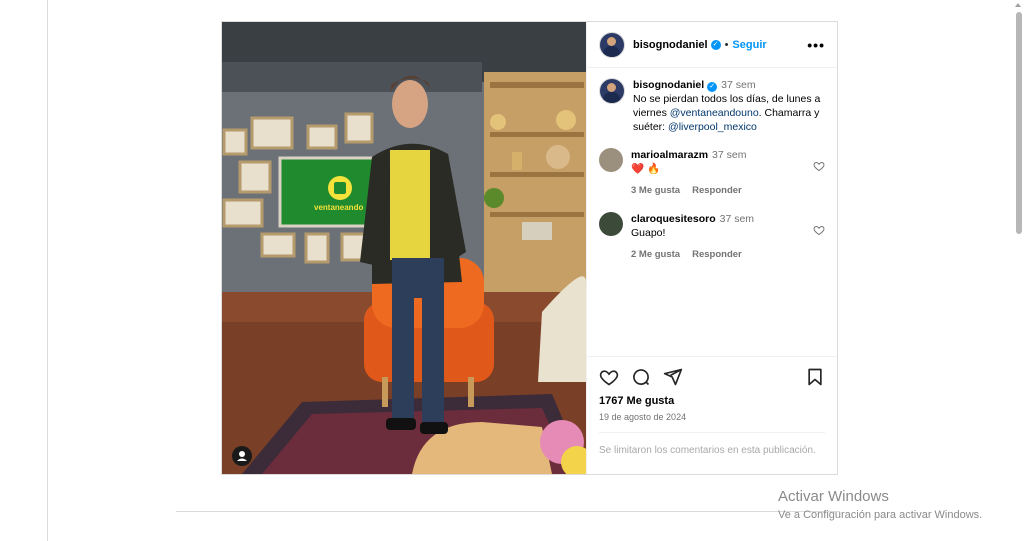 The height and width of the screenshot is (541, 1024). What do you see at coordinates (1018, 5) in the screenshot?
I see `scroll-up-icon` at bounding box center [1018, 5].